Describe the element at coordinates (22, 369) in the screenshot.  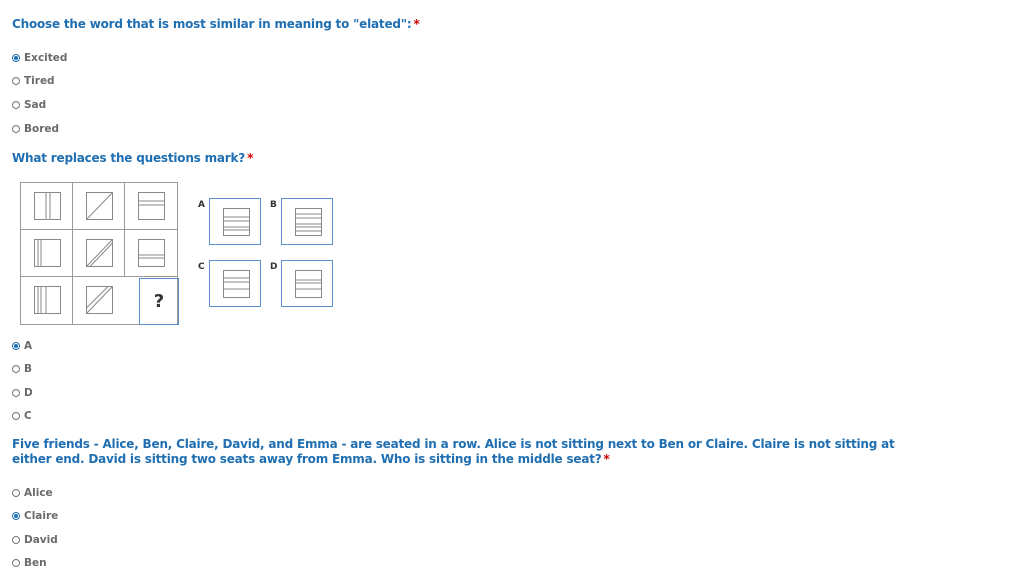
I see `q2-option-b: B` at that location.